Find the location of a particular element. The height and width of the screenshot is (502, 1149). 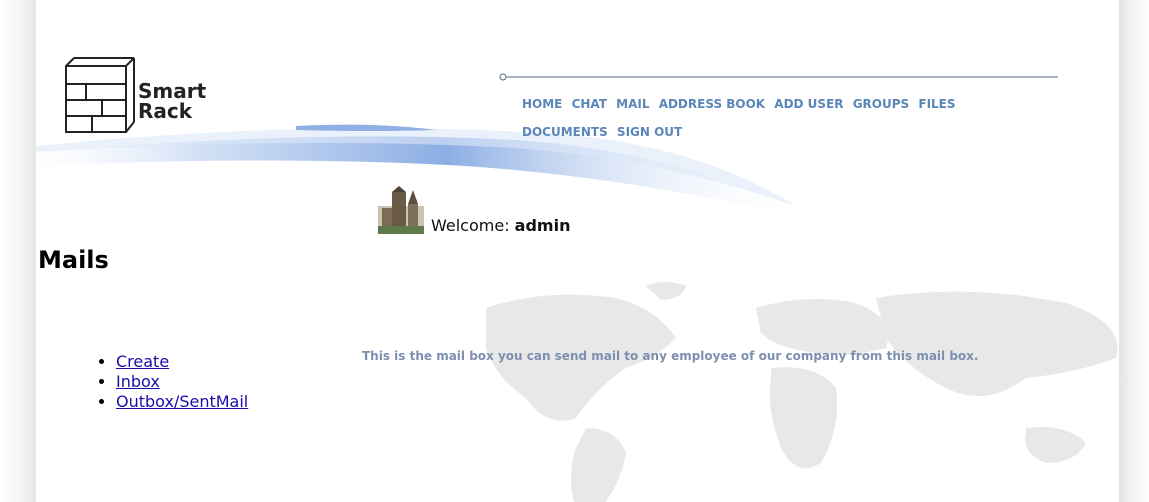

mail-menu-item: Outbox/SentMail is located at coordinates (182, 402).